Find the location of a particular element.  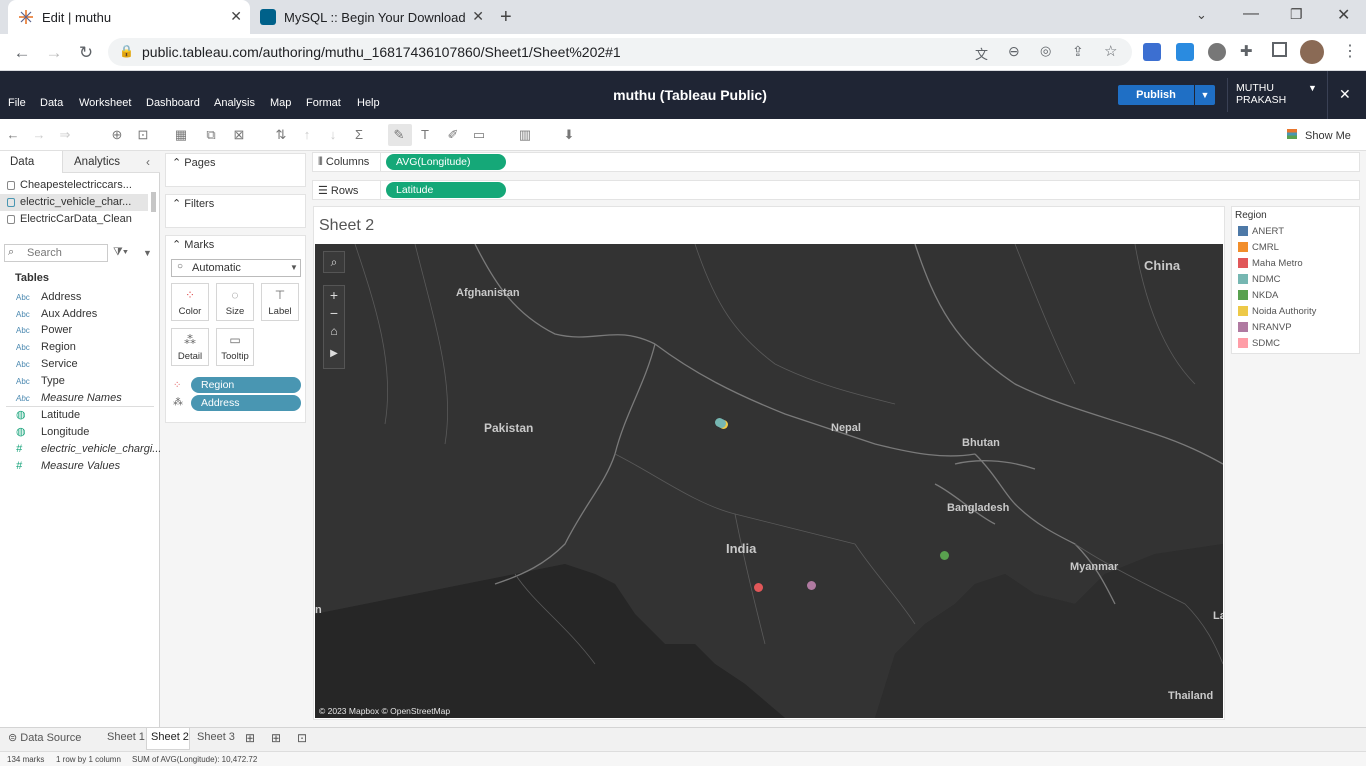

legend-item: NKDA is located at coordinates (1258, 296).